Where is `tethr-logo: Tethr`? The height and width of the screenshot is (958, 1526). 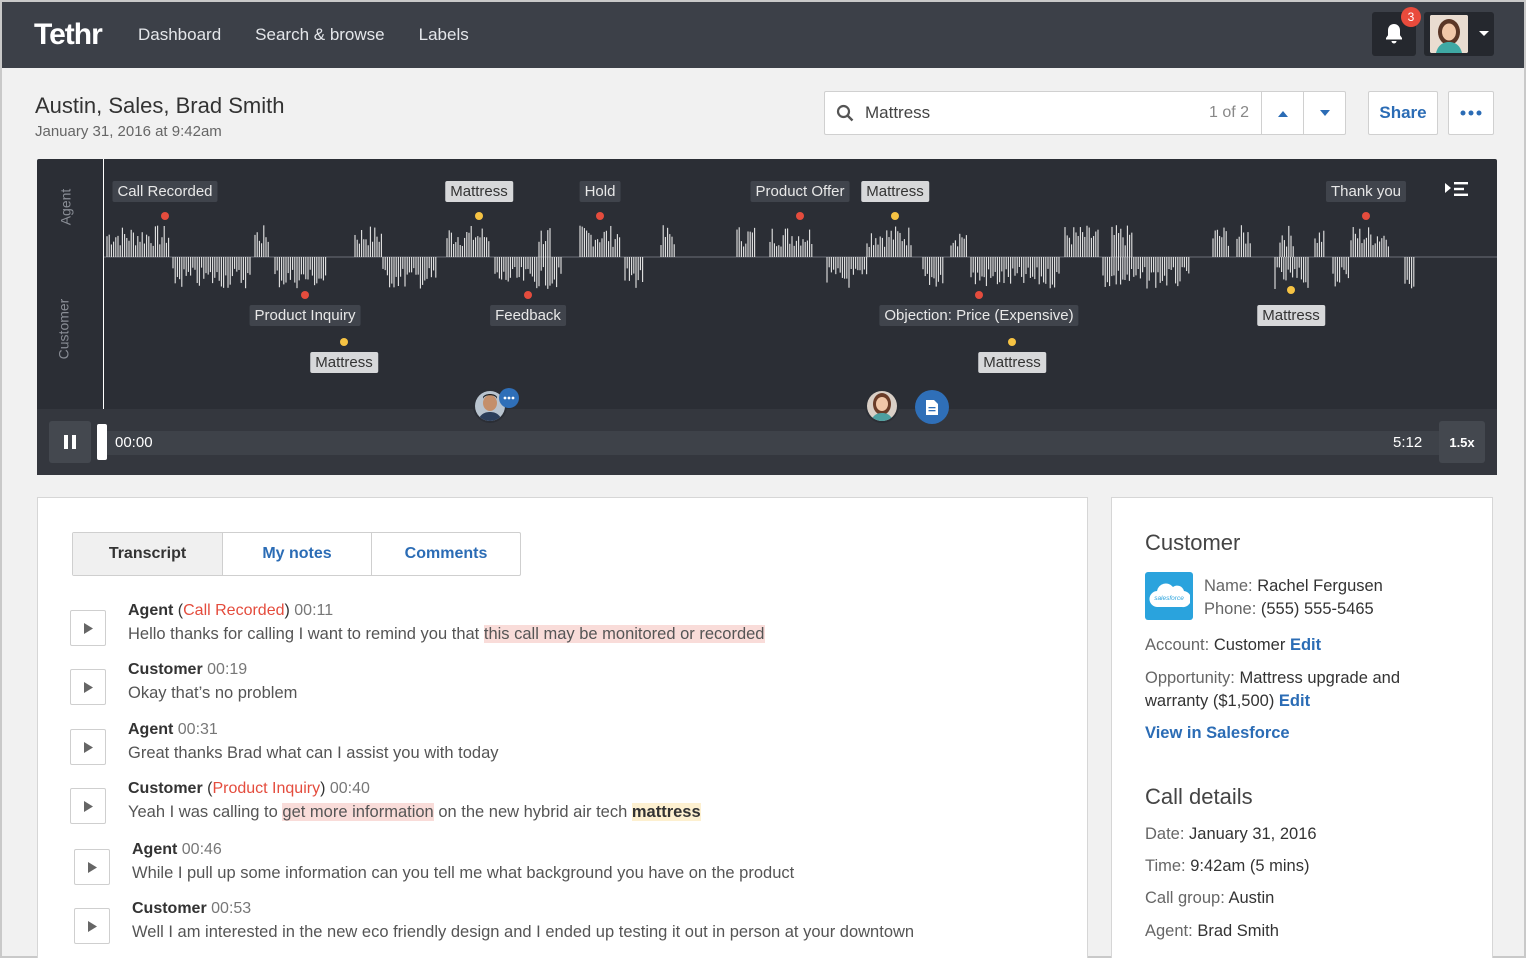
tethr-logo: Tethr is located at coordinates (84, 35).